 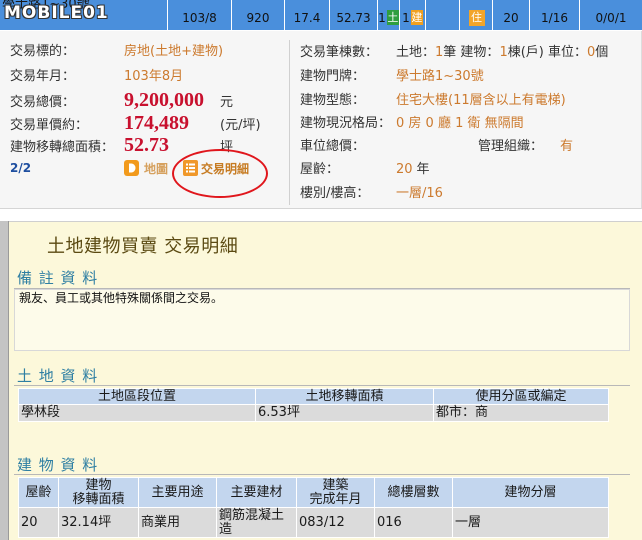 What do you see at coordinates (602, 52) in the screenshot?
I see `counts-parking-unit: 個` at bounding box center [602, 52].